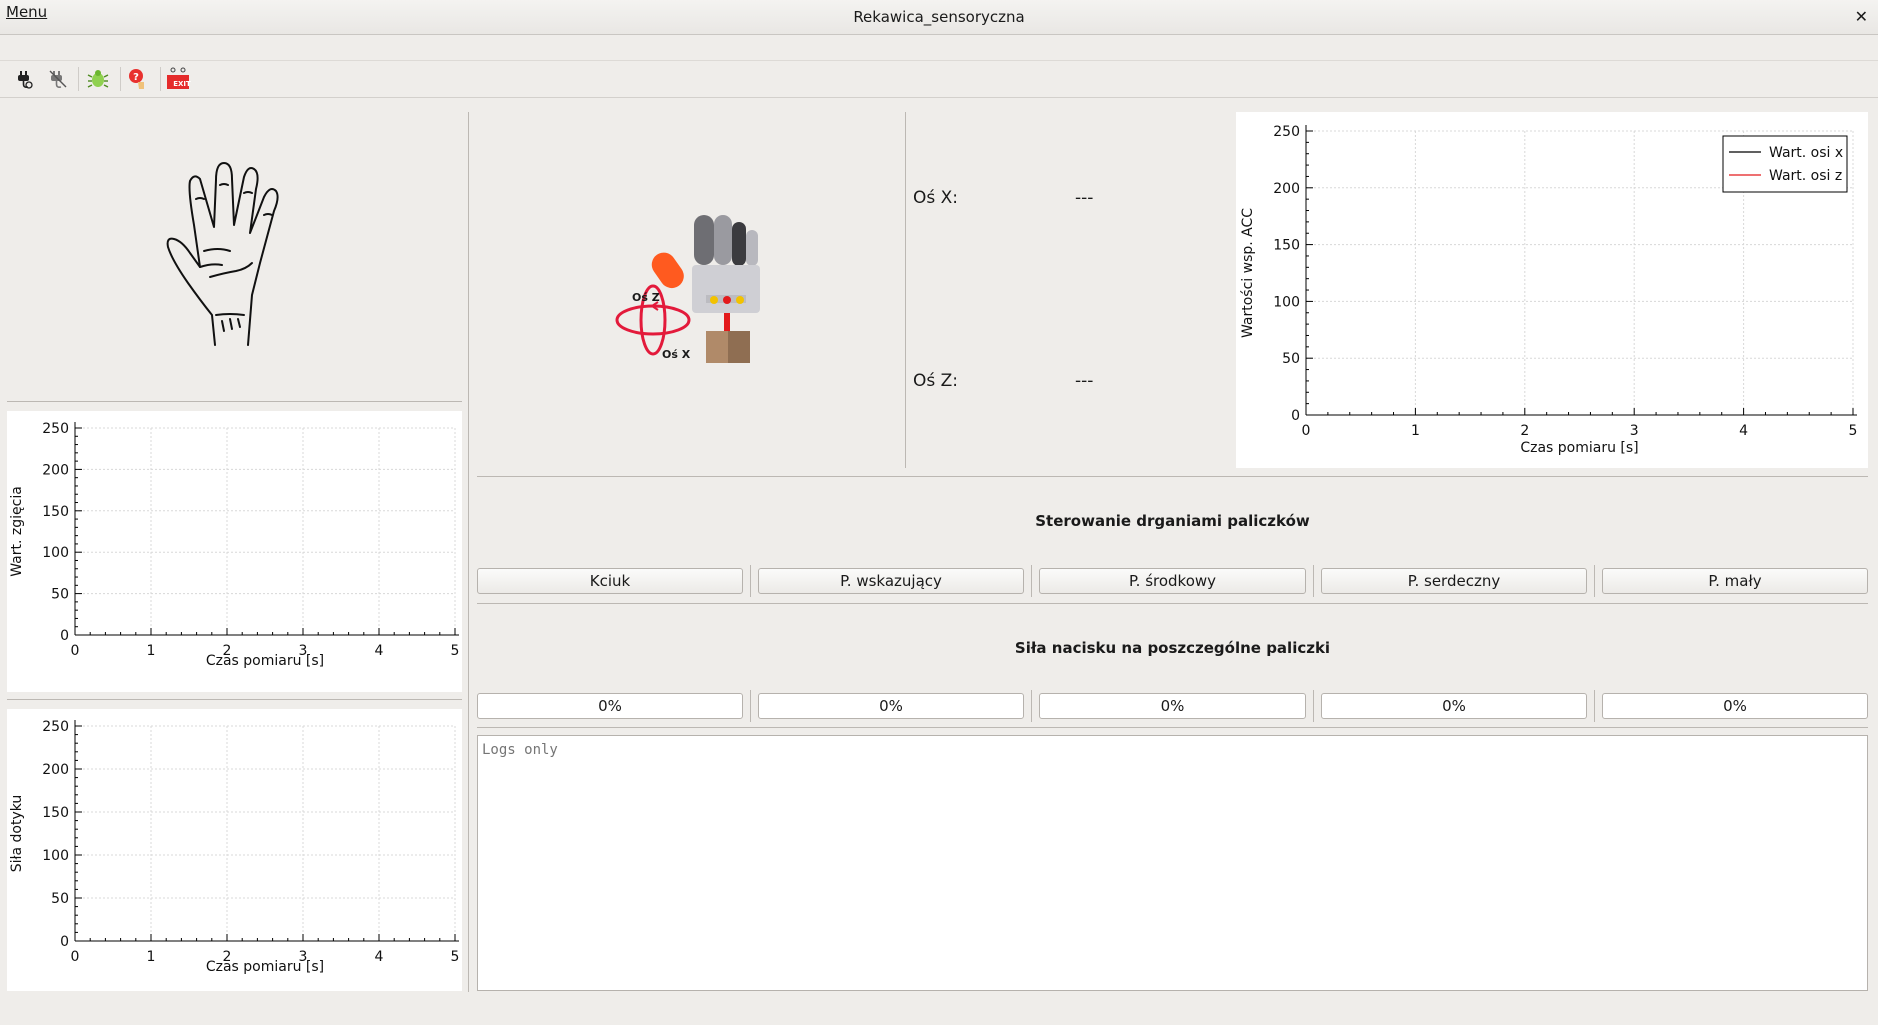  I want to click on y-axis-label: Siła dotyku, so click(17, 834).